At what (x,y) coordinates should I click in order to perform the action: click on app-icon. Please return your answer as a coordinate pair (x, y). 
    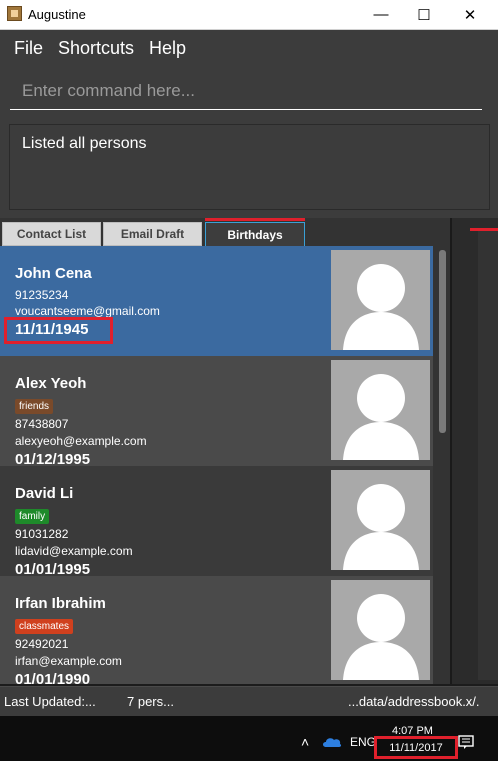
    Looking at the image, I should click on (14, 13).